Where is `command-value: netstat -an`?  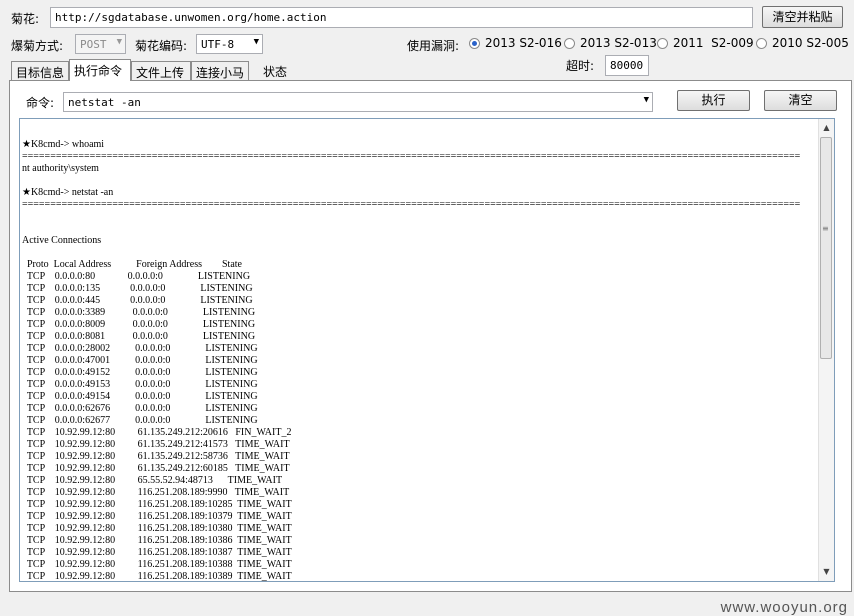 command-value: netstat -an is located at coordinates (104, 102).